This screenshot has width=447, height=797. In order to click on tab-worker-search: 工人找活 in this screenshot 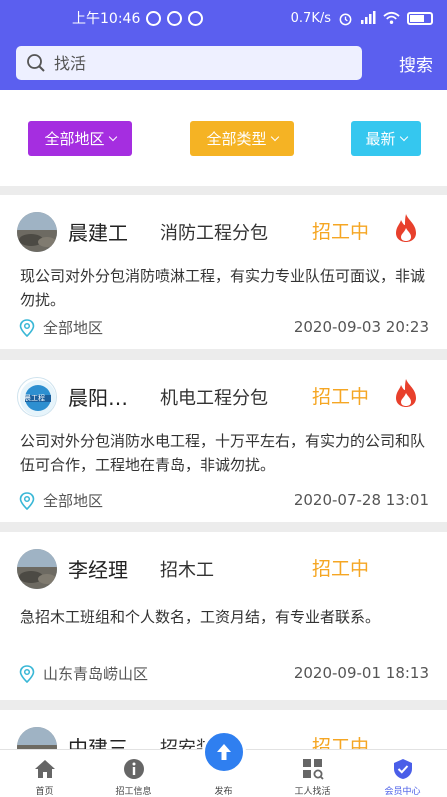, I will do `click(312, 773)`.